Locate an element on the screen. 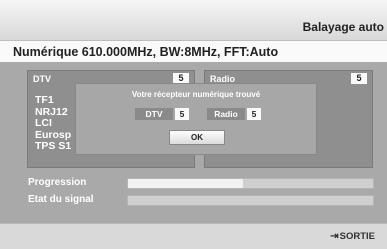 Image resolution: width=387 pixels, height=249 pixels. exit-label: SORTIE is located at coordinates (357, 236).